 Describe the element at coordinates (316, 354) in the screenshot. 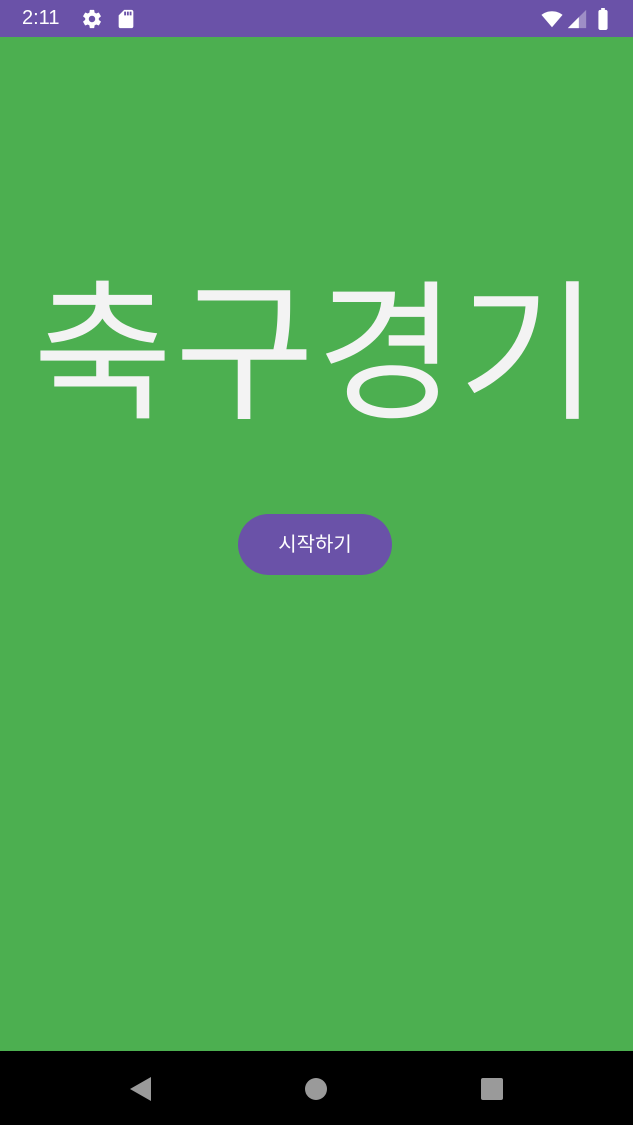

I see `page-title: 축구경기` at that location.